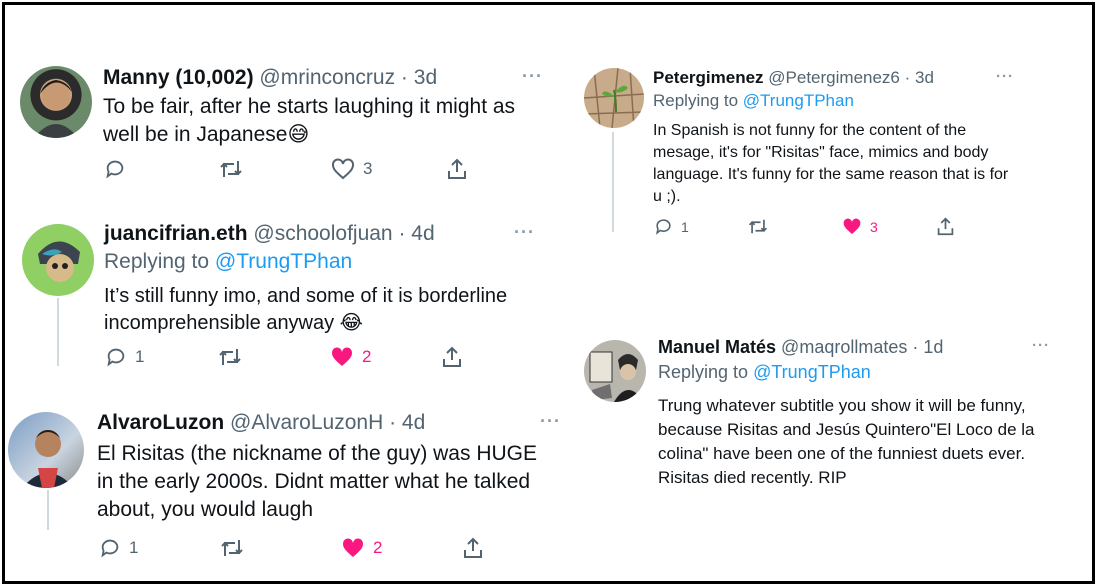 The width and height of the screenshot is (1097, 586). I want to click on display-name: AlvaroLuzon, so click(160, 422).